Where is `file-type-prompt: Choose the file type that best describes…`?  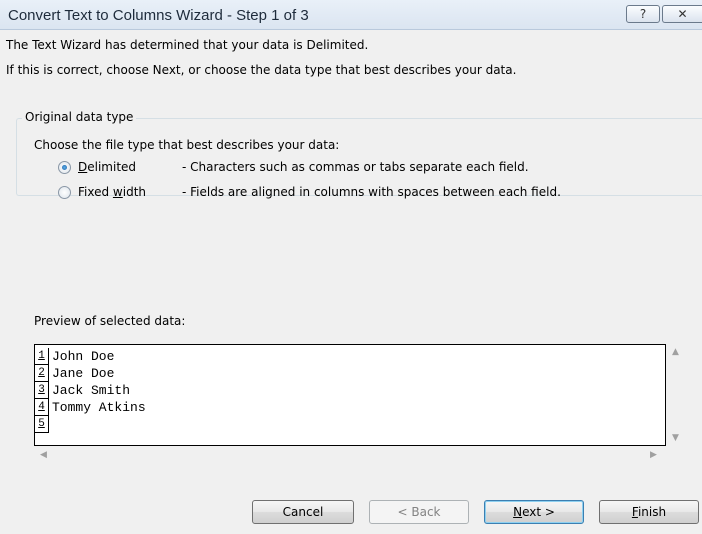 file-type-prompt: Choose the file type that best describes… is located at coordinates (187, 145).